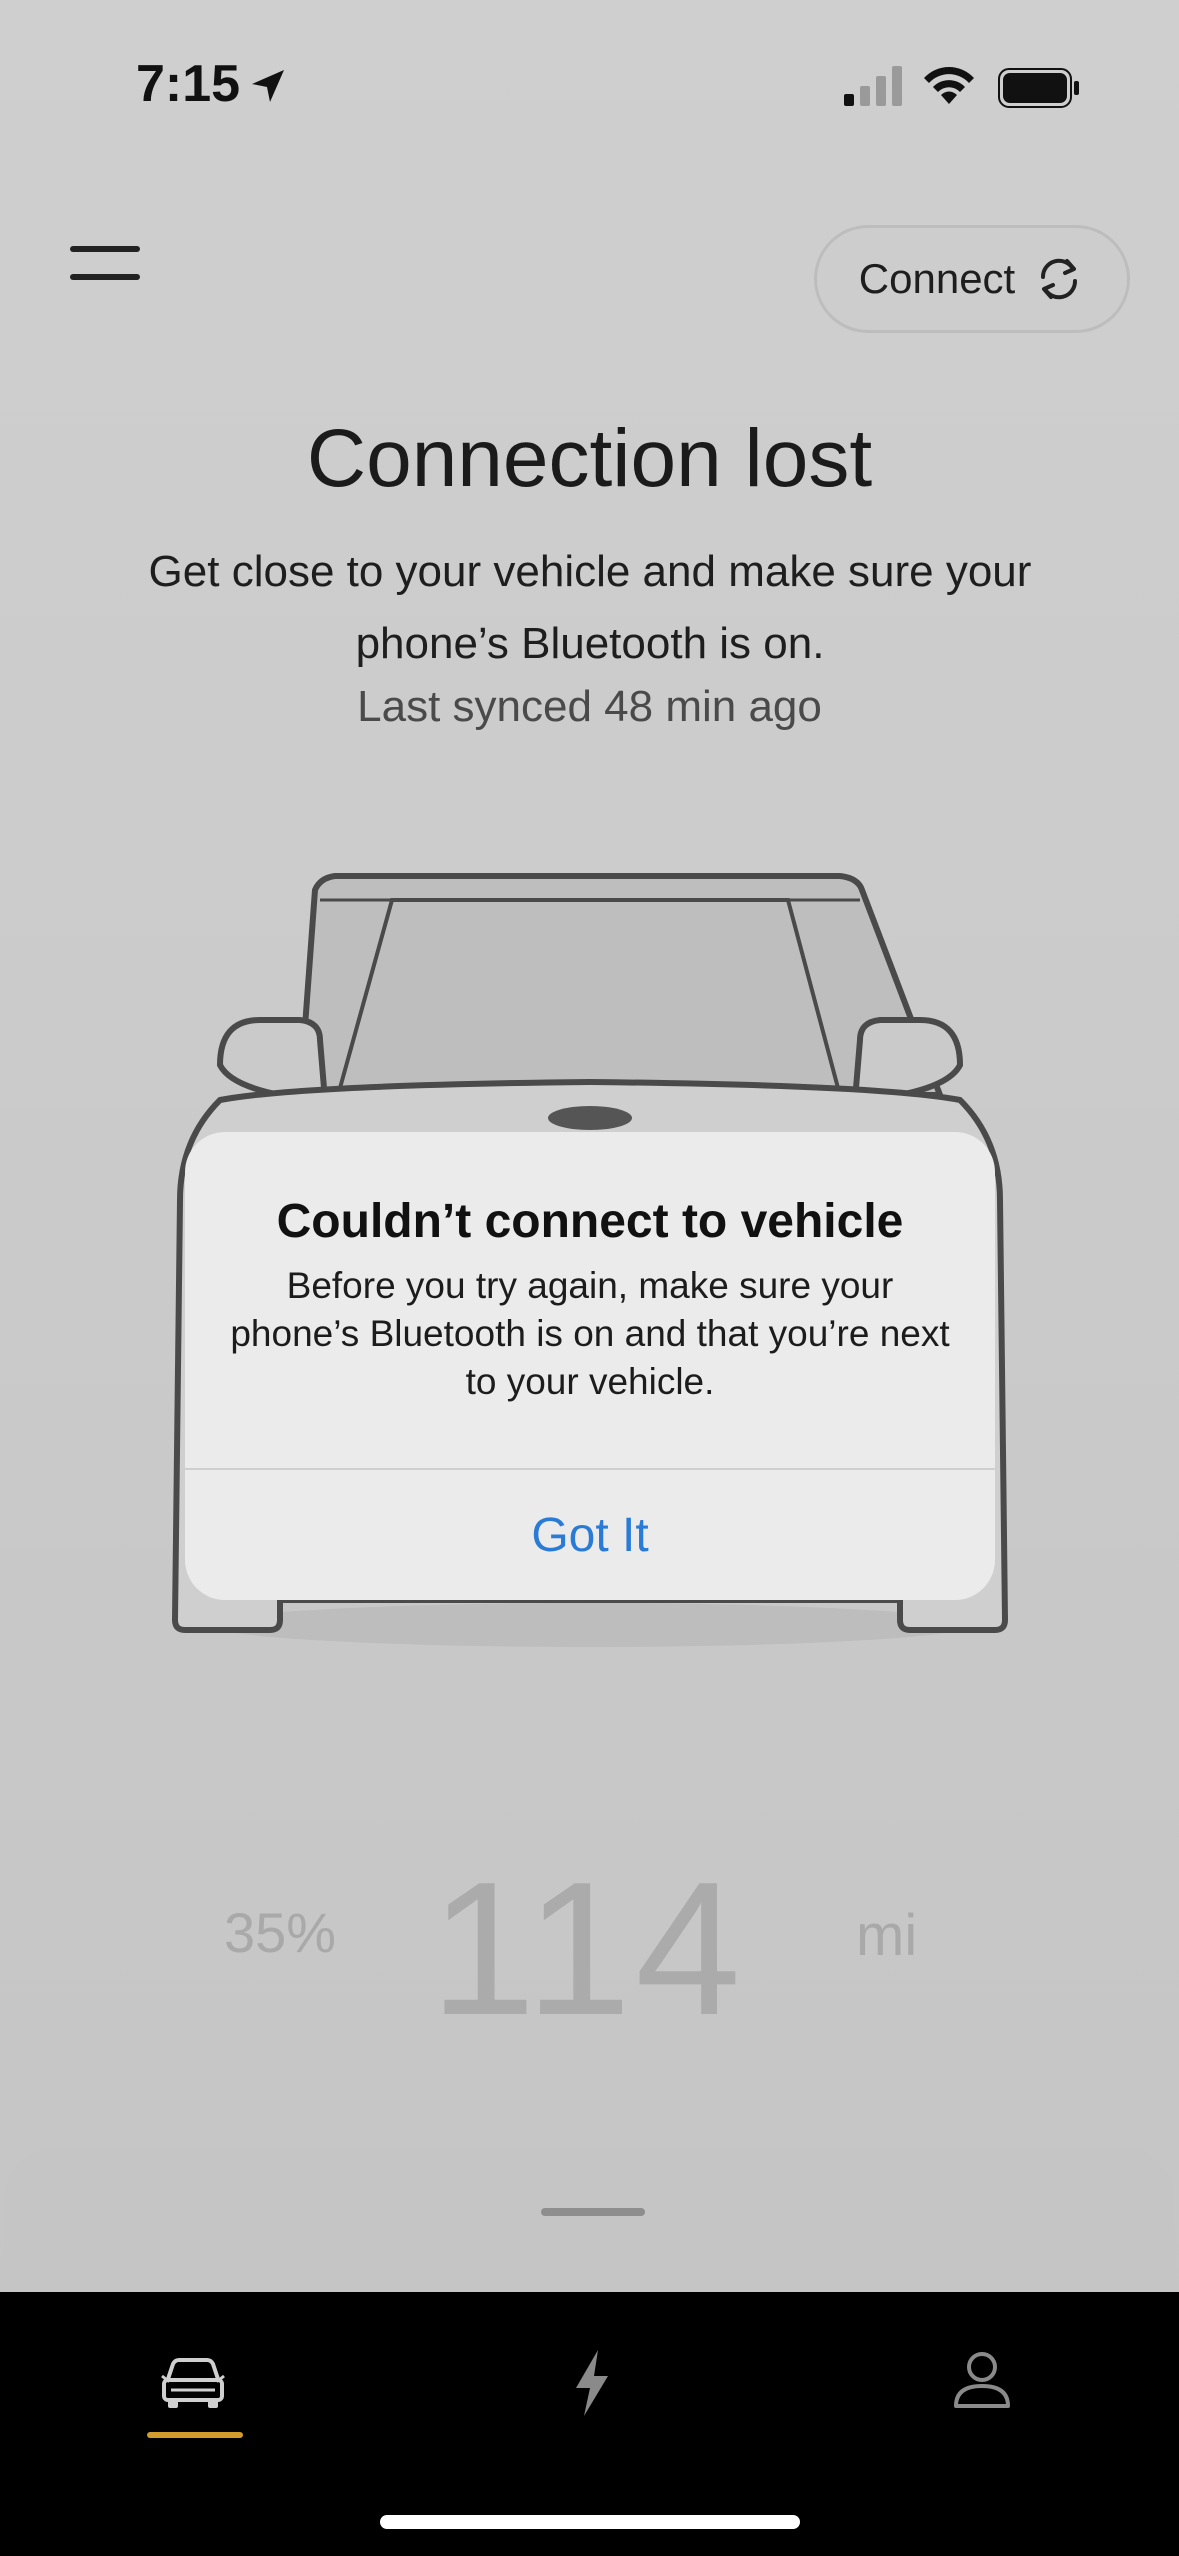 The width and height of the screenshot is (1179, 2556). What do you see at coordinates (188, 84) in the screenshot?
I see `status-time: 7:15` at bounding box center [188, 84].